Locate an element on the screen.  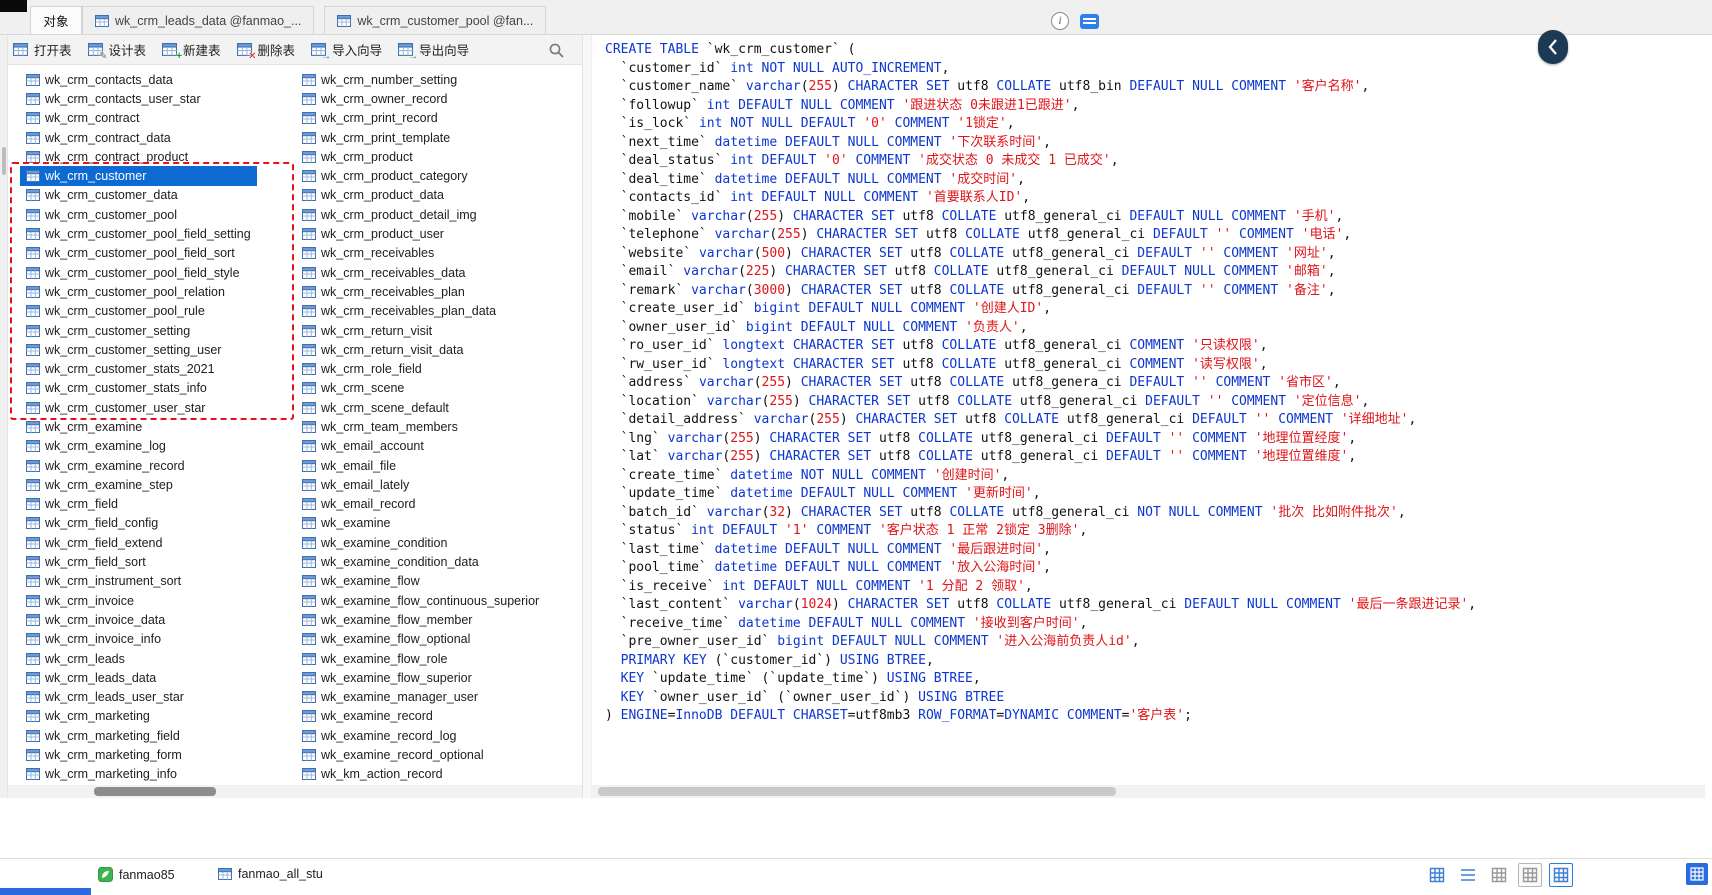
toolbar-button-design: ✎ 设计表 is located at coordinates (117, 49).